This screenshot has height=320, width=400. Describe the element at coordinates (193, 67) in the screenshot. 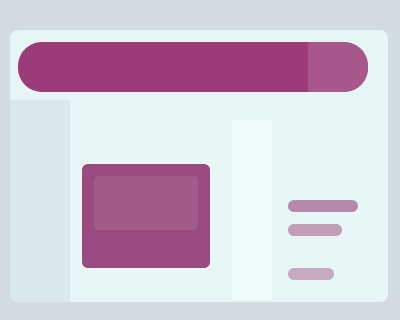

I see `header-bar` at that location.